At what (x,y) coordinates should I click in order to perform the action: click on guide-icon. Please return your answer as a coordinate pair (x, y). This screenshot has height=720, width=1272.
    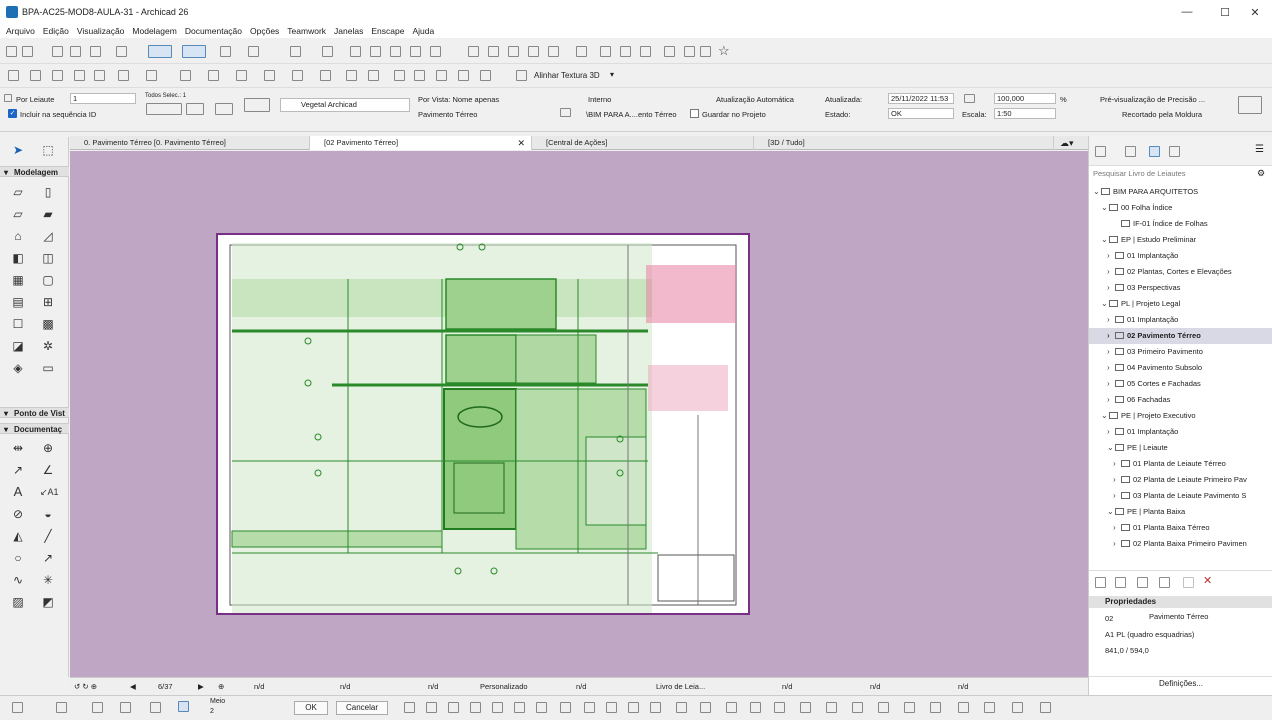
    Looking at the image, I should click on (183, 706).